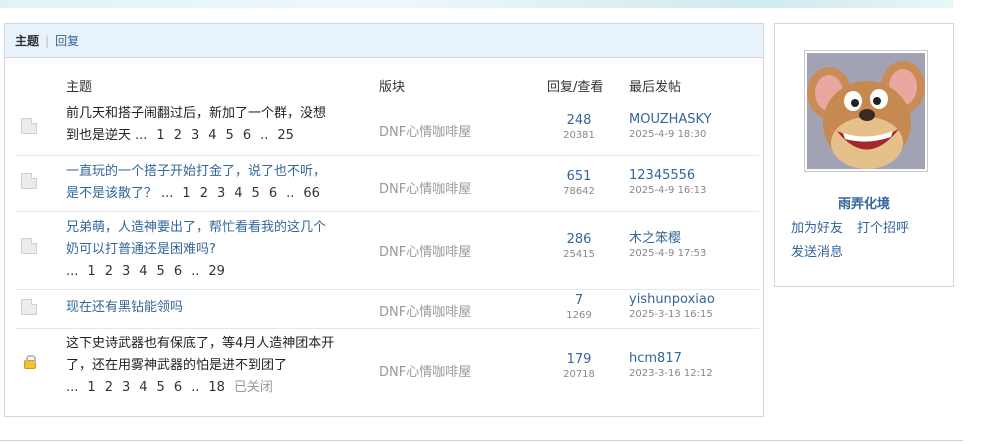  Describe the element at coordinates (672, 315) in the screenshot. I see `last-post-time: 2025-3-13 16:15` at that location.